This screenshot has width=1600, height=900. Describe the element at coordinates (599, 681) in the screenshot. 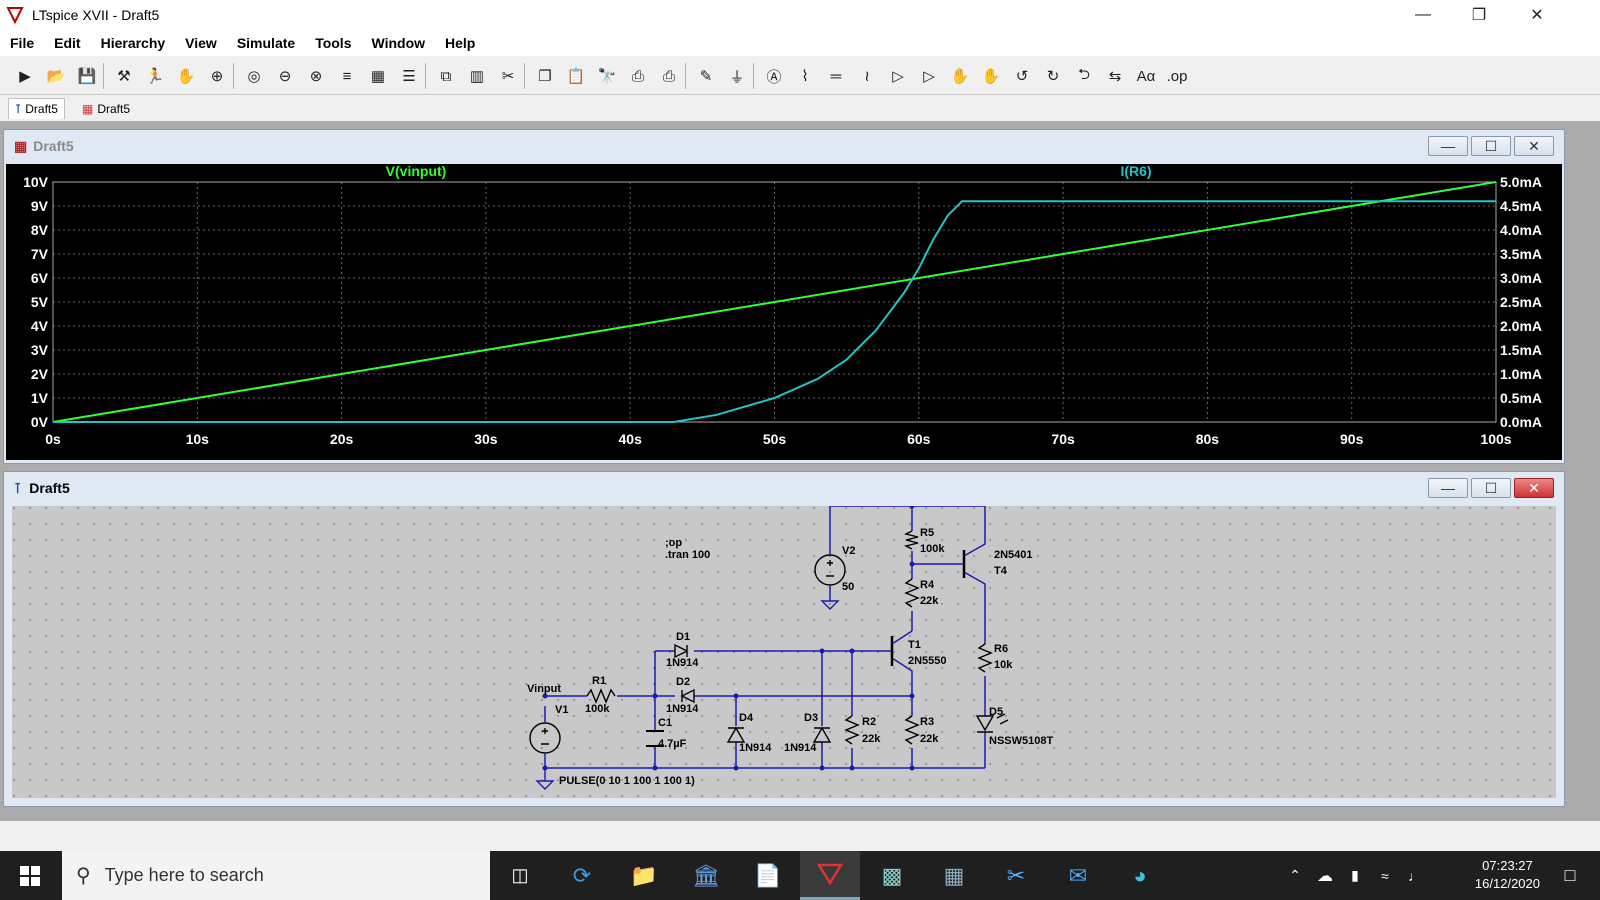

I see `label-r1: R1` at that location.